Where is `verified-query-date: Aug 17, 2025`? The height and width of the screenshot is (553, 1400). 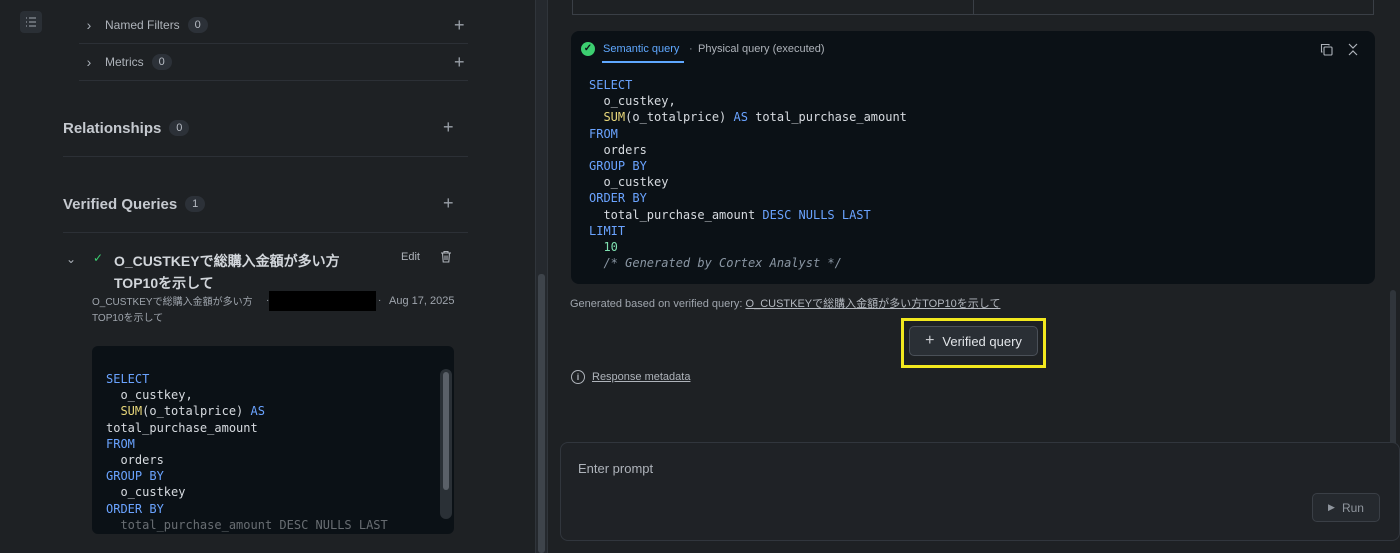
verified-query-date: Aug 17, 2025 is located at coordinates (422, 301).